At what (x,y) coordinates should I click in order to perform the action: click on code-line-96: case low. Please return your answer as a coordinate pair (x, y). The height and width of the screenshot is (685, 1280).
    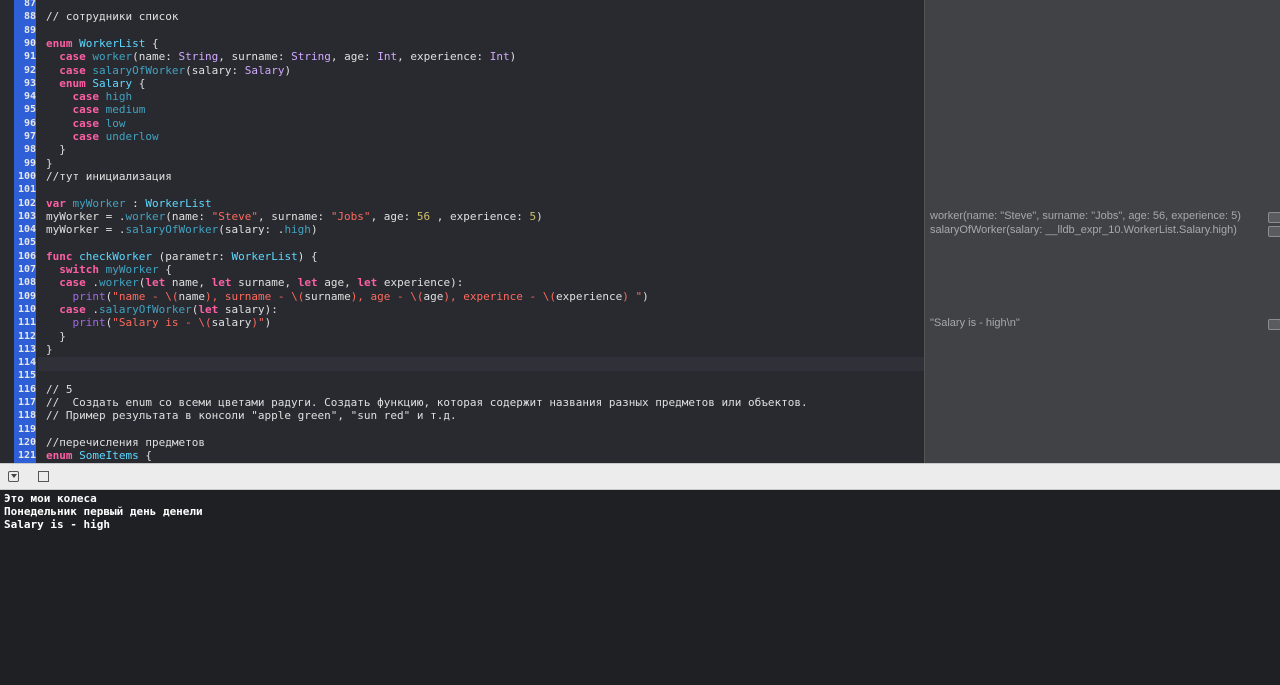
    Looking at the image, I should click on (99, 123).